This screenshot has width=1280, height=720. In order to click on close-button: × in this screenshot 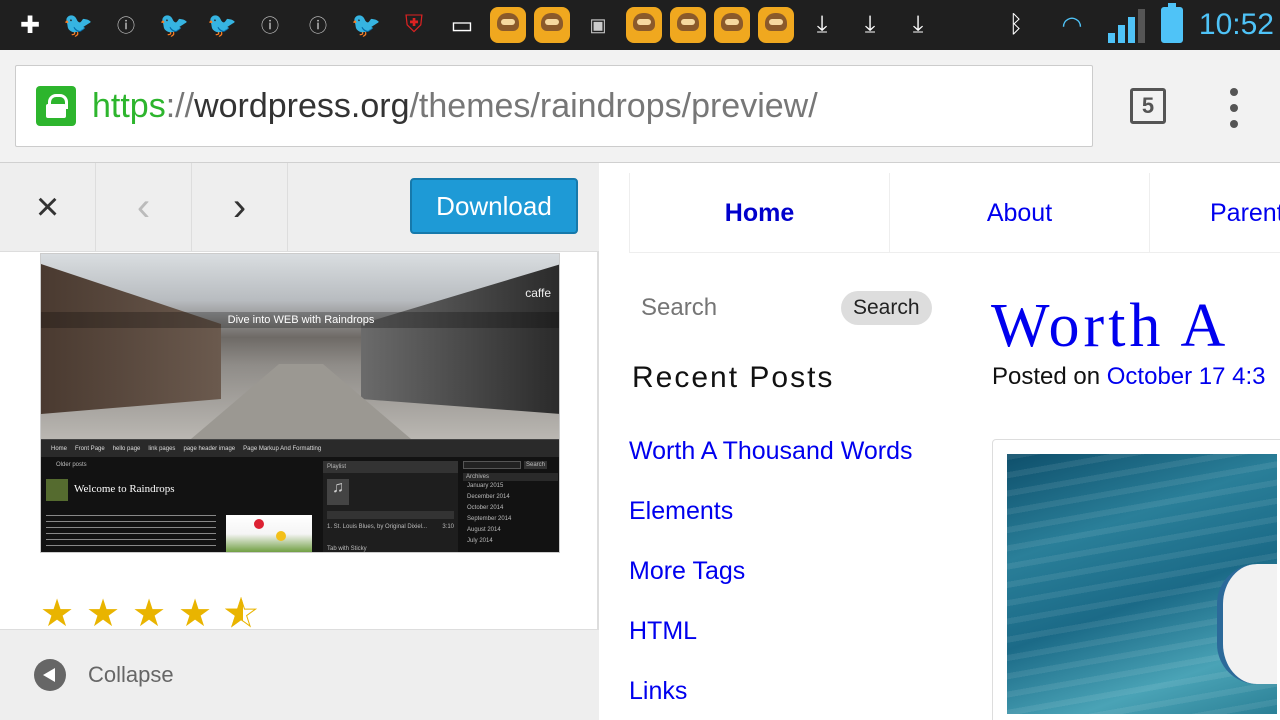, I will do `click(48, 207)`.